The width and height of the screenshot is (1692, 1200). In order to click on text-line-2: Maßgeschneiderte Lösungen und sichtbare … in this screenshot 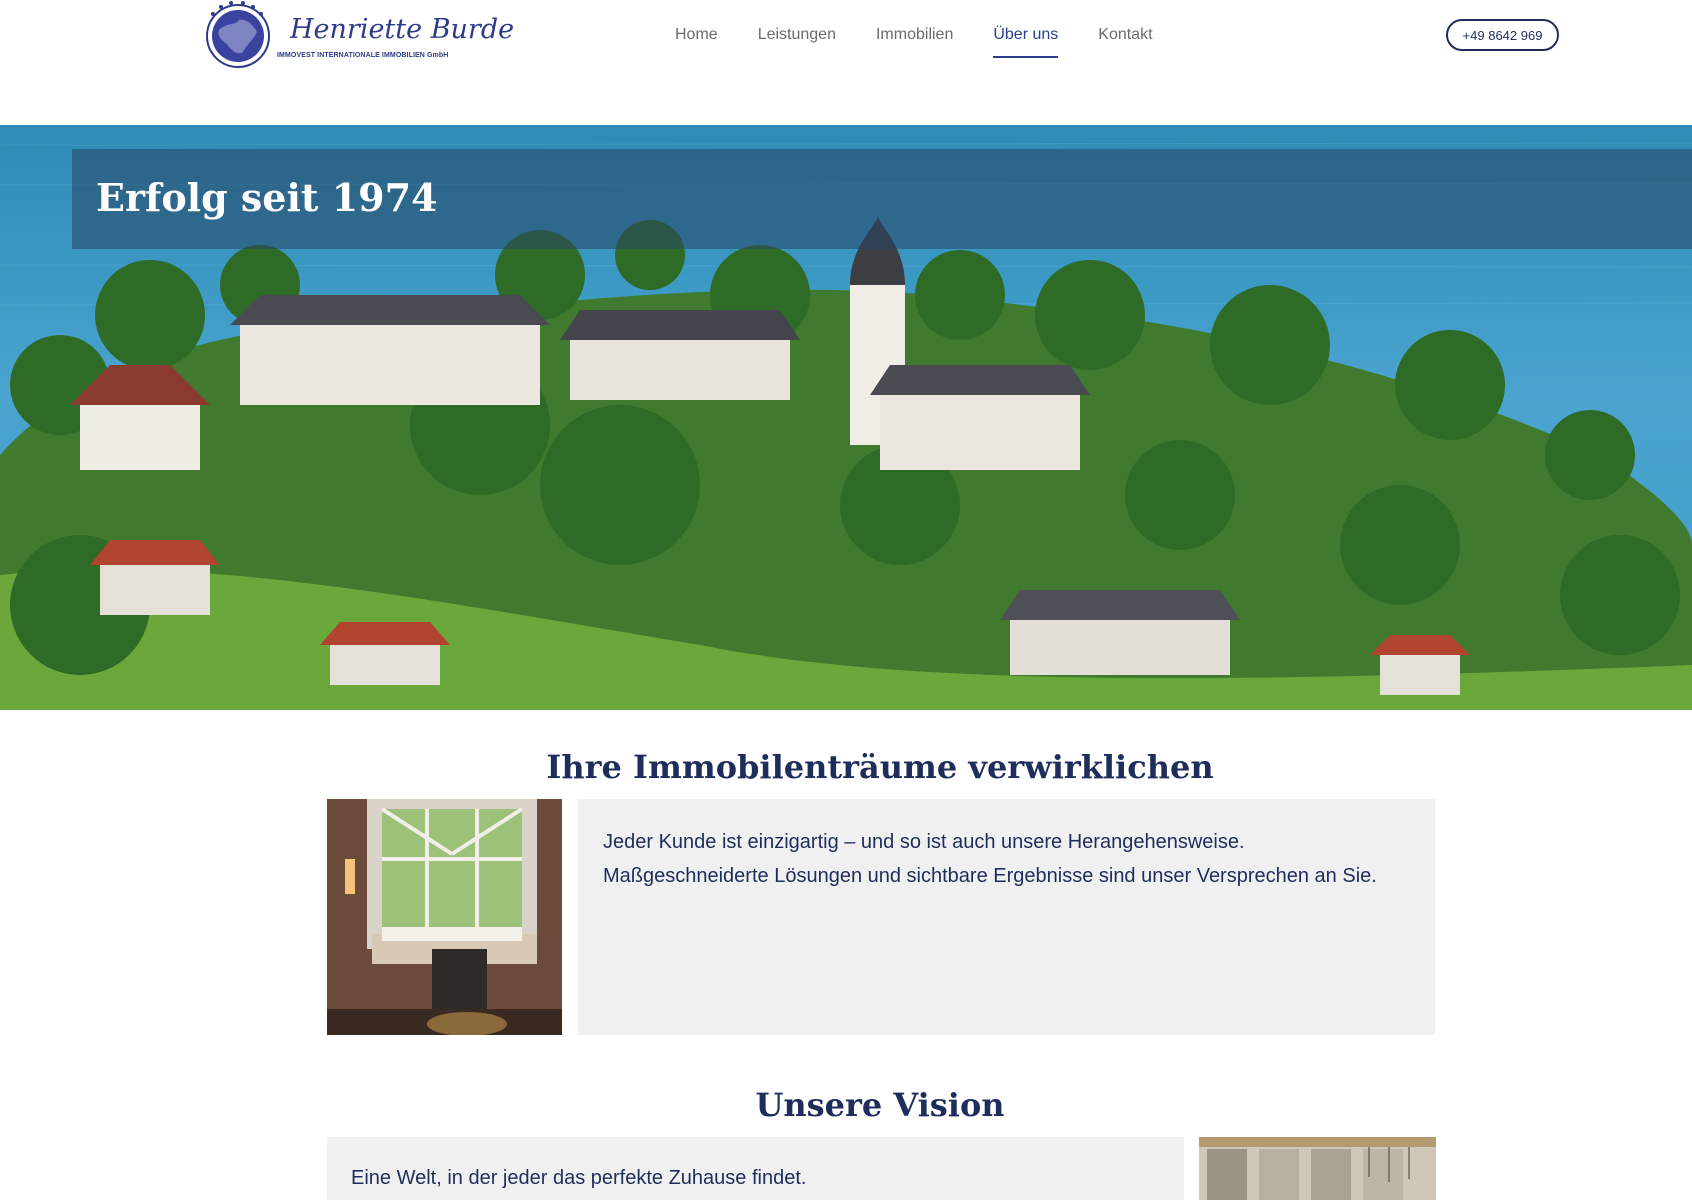, I will do `click(990, 876)`.